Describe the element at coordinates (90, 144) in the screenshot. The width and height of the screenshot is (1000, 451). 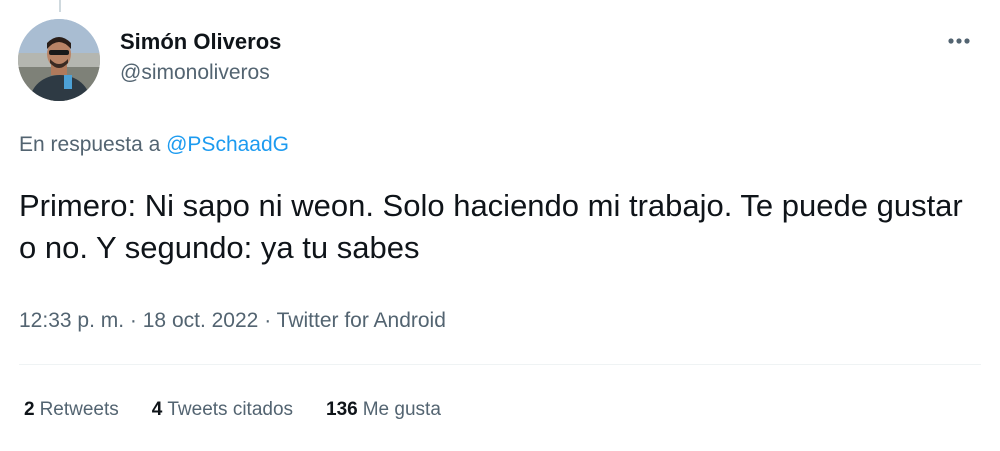
I see `reply-prefix: En respuesta a` at that location.